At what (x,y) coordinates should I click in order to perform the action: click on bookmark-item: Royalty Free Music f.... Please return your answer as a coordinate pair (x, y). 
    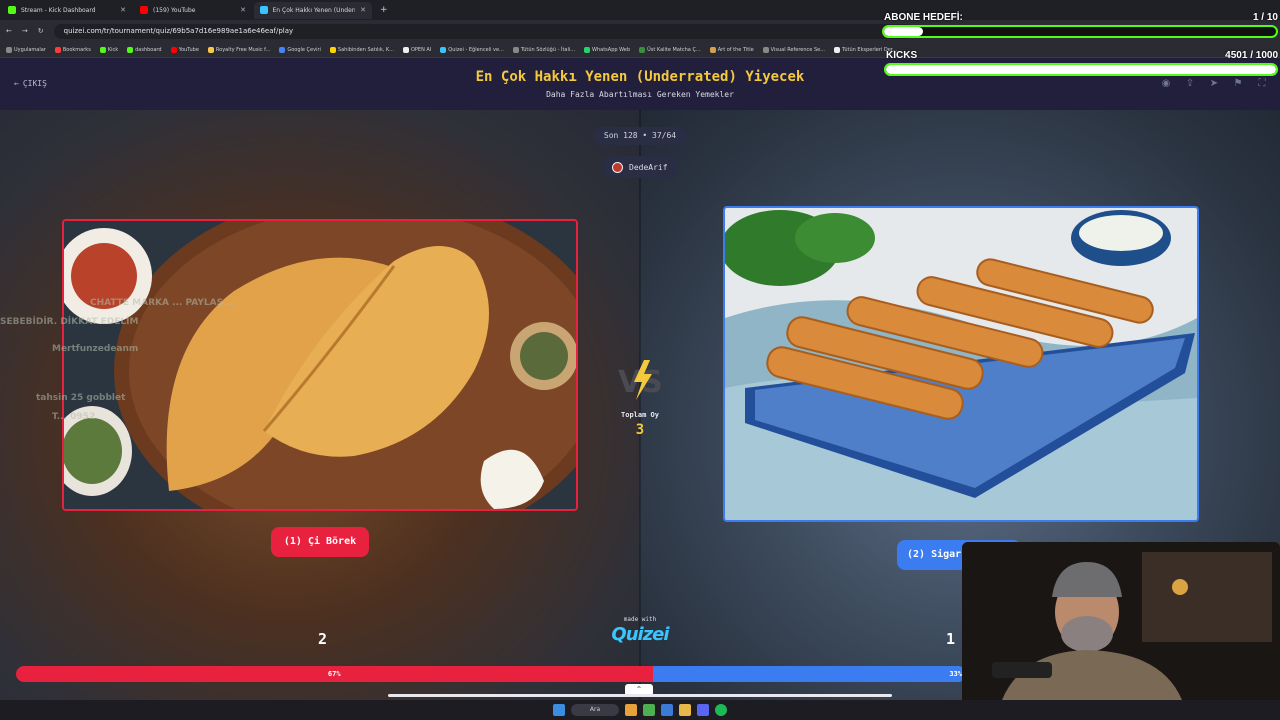
    Looking at the image, I should click on (239, 49).